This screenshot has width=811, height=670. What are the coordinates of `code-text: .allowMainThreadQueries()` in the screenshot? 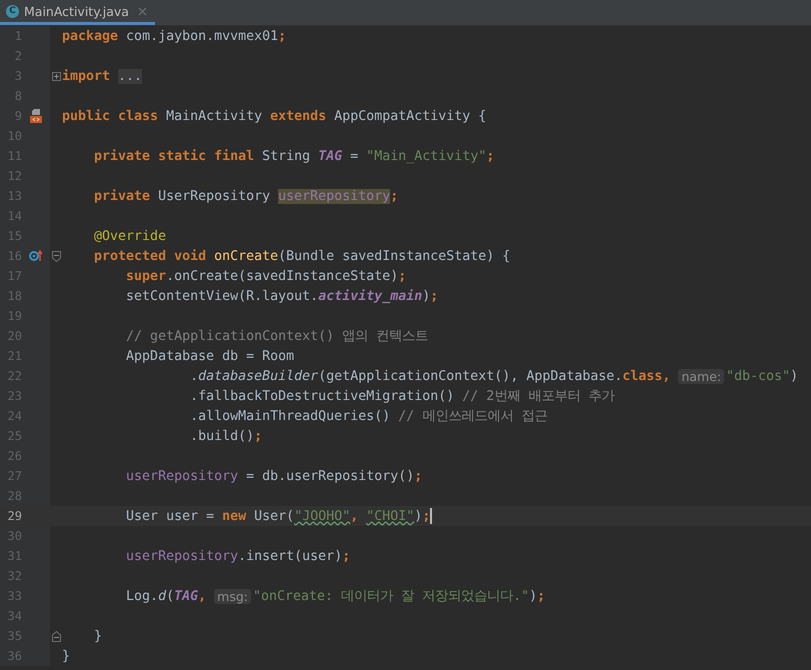 It's located at (290, 416).